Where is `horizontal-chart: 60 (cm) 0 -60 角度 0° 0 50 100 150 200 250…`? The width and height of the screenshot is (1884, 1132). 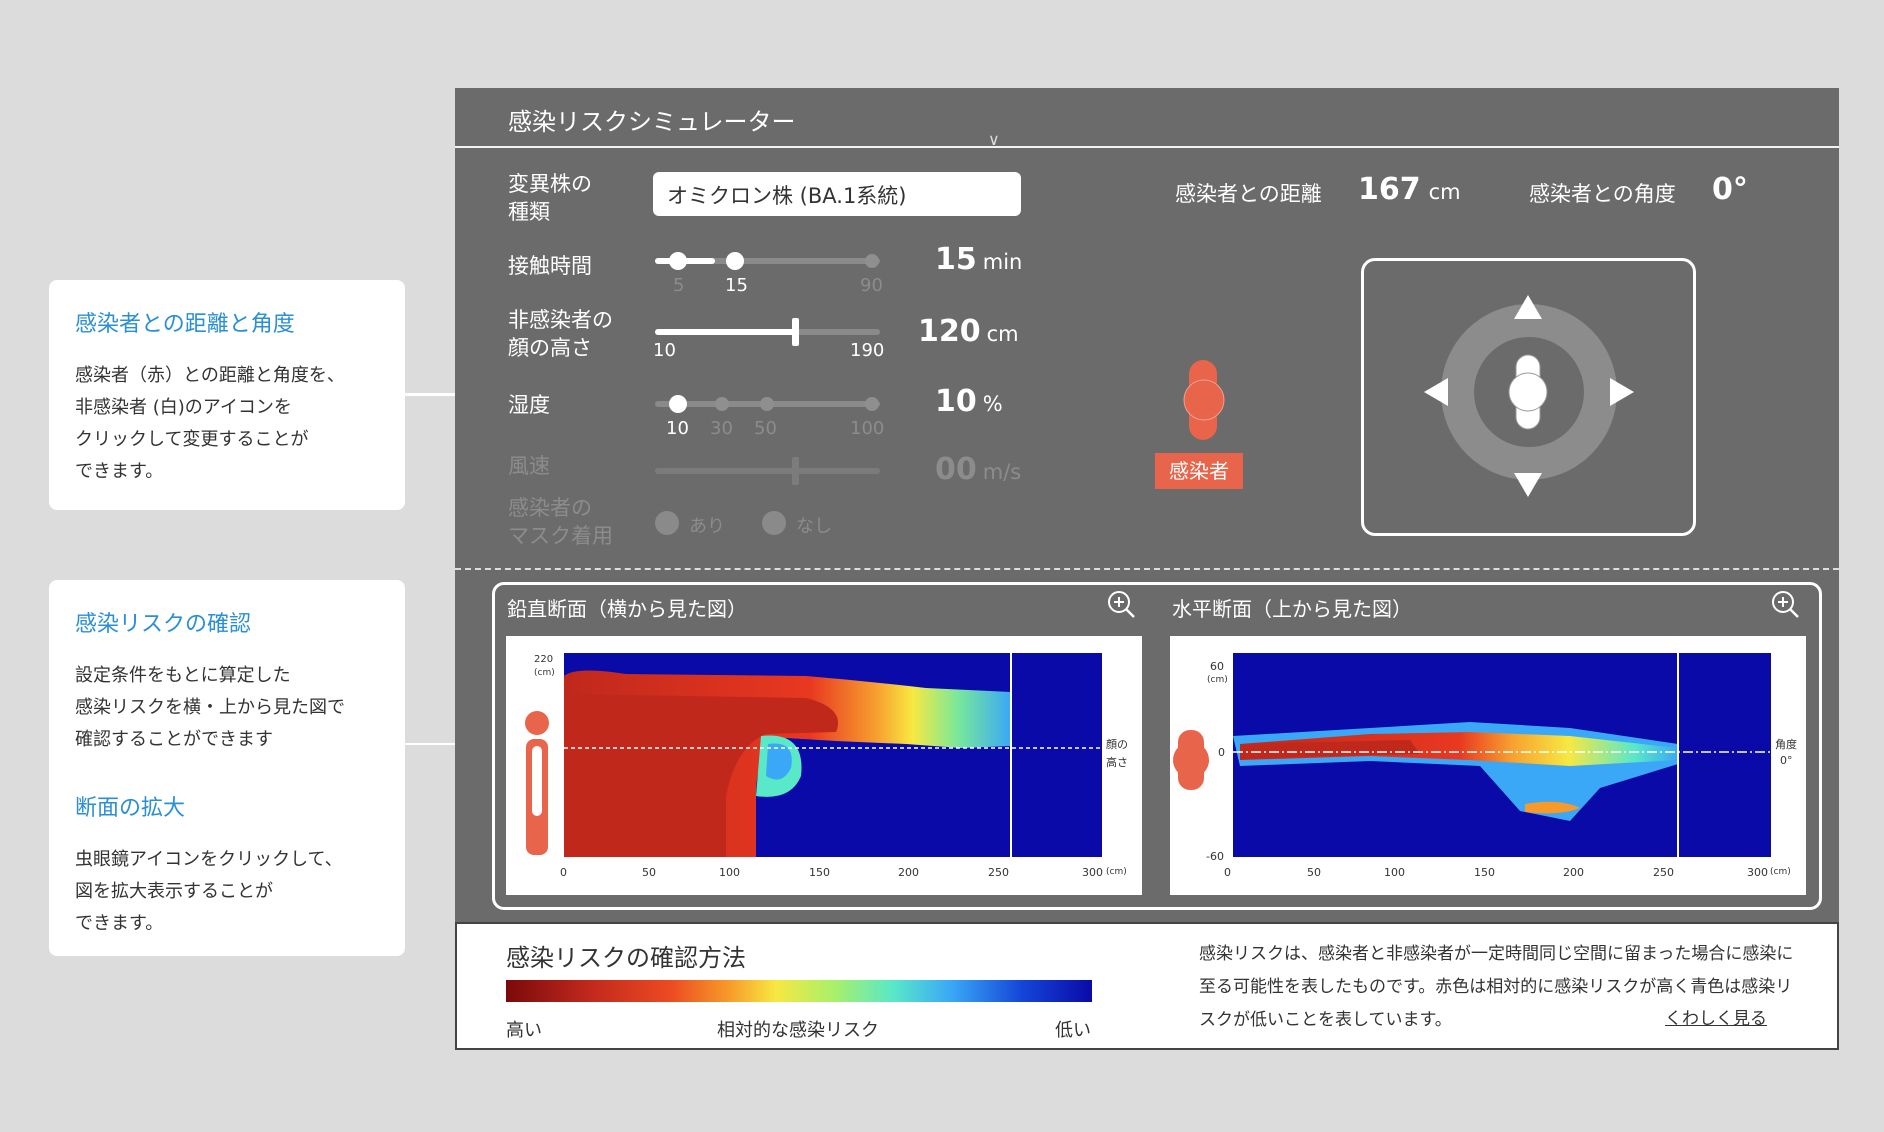
horizontal-chart: 60 (cm) 0 -60 角度 0° 0 50 100 150 200 250… is located at coordinates (1488, 765).